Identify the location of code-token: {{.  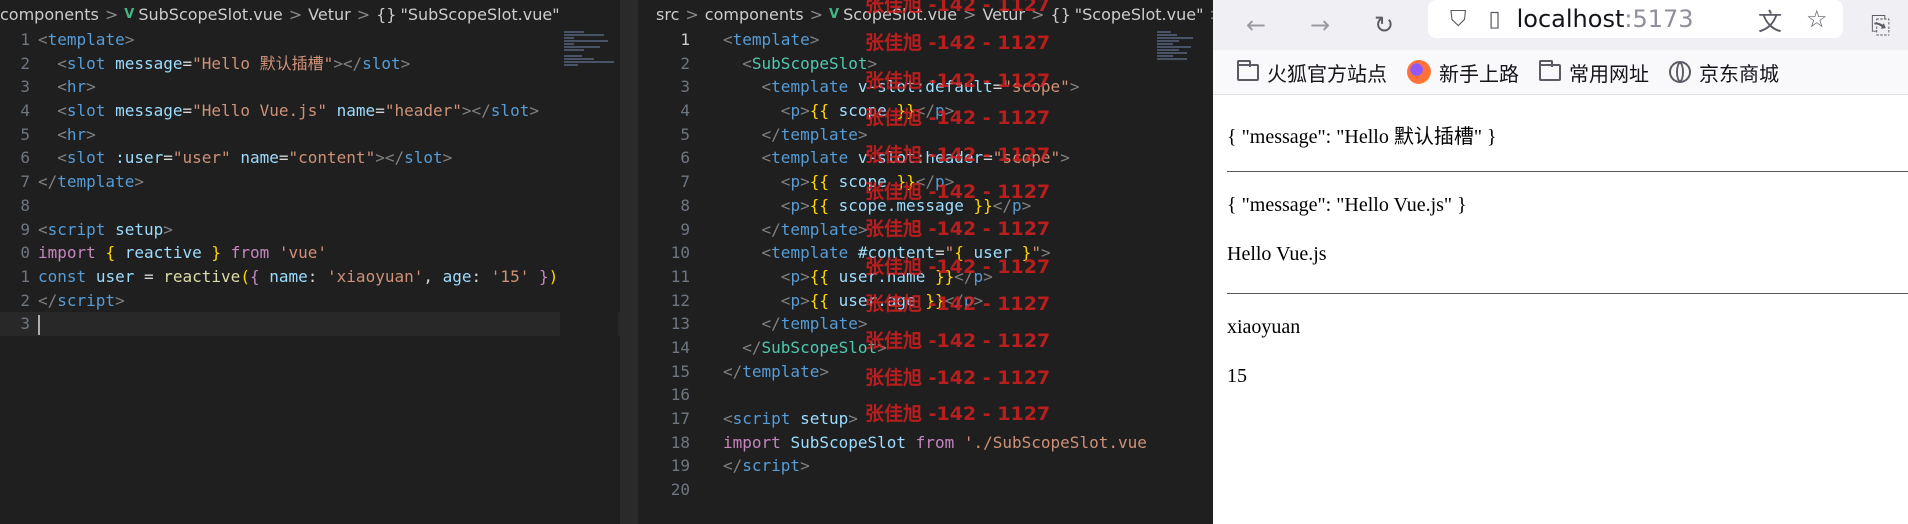
(819, 205).